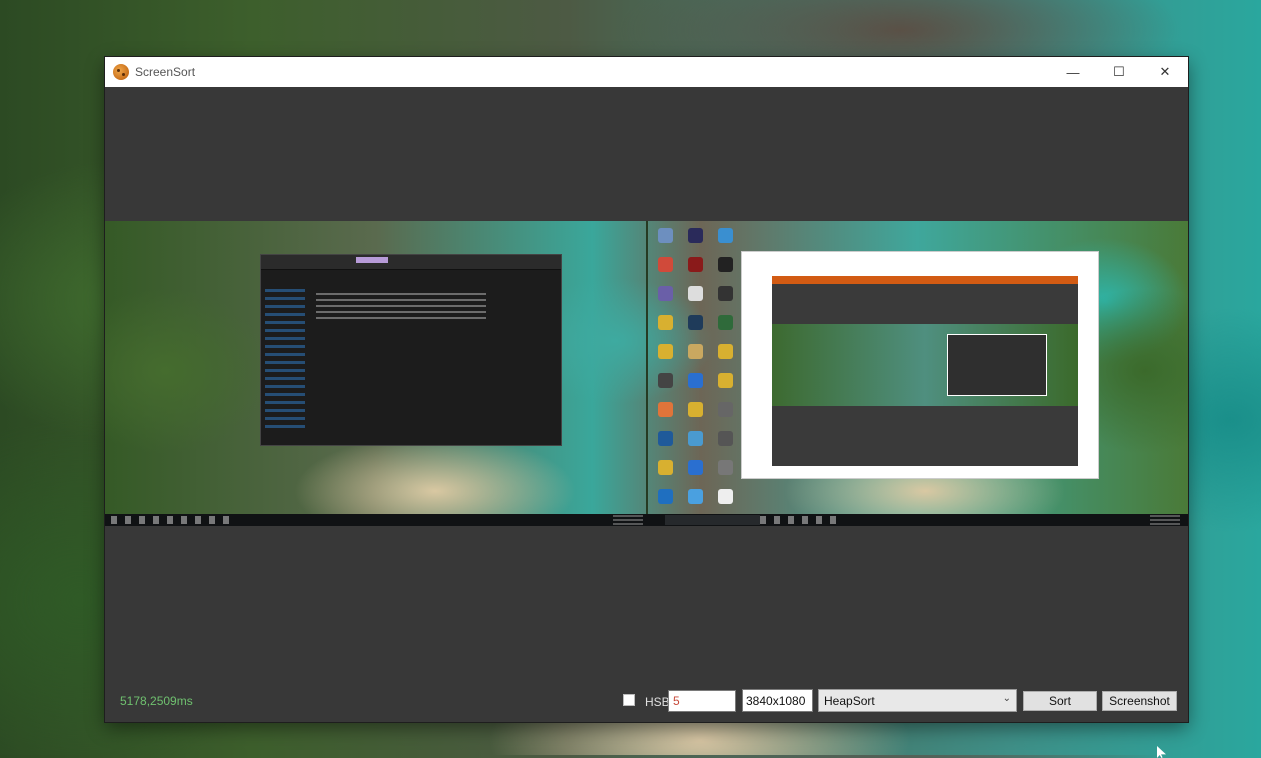 The image size is (1261, 758). Describe the element at coordinates (1006, 698) in the screenshot. I see `chevron-down-icon: ⌄` at that location.